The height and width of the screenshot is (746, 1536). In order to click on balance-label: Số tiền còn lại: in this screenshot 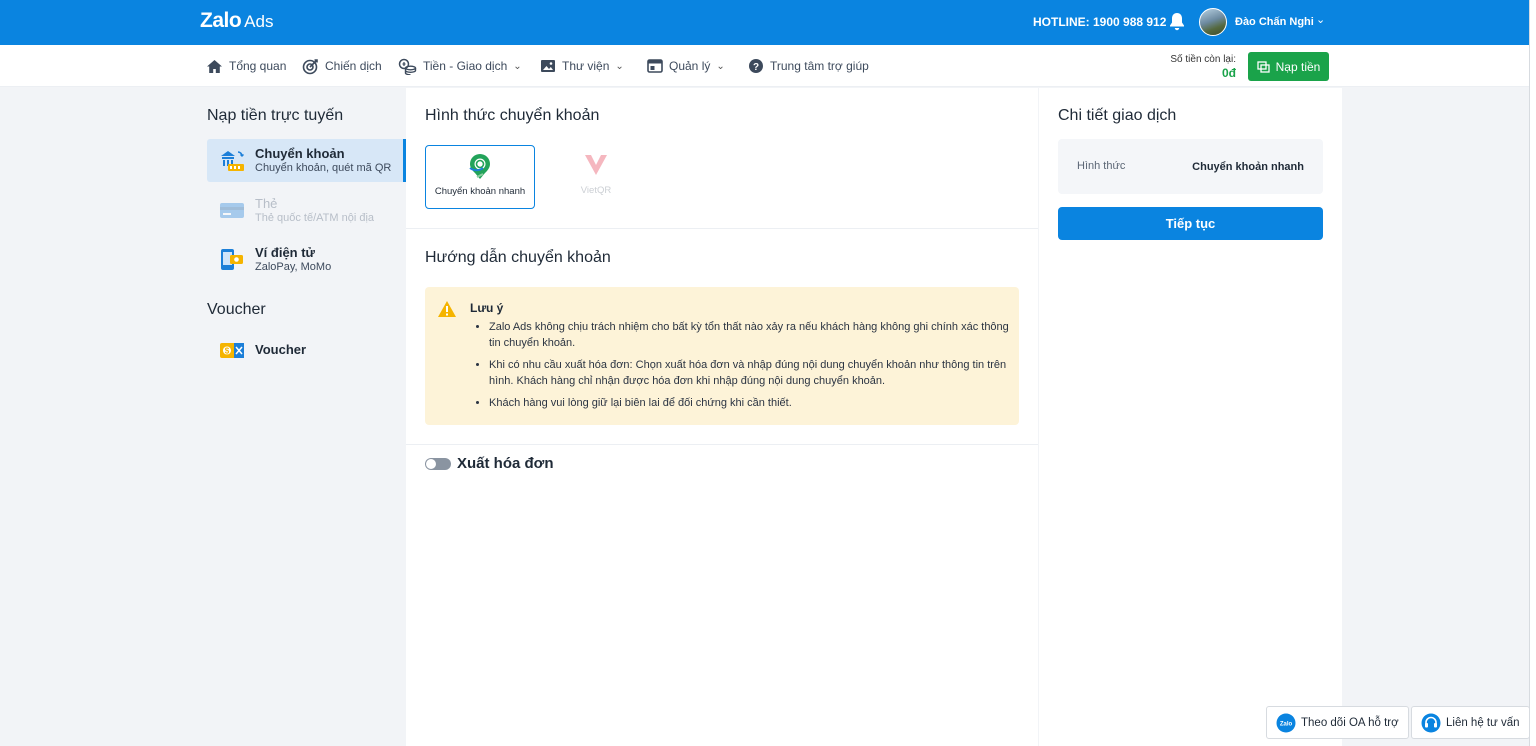, I will do `click(1203, 59)`.